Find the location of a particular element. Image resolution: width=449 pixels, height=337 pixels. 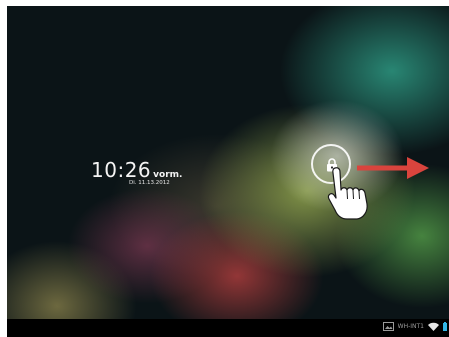

wifi-icon is located at coordinates (433, 326).